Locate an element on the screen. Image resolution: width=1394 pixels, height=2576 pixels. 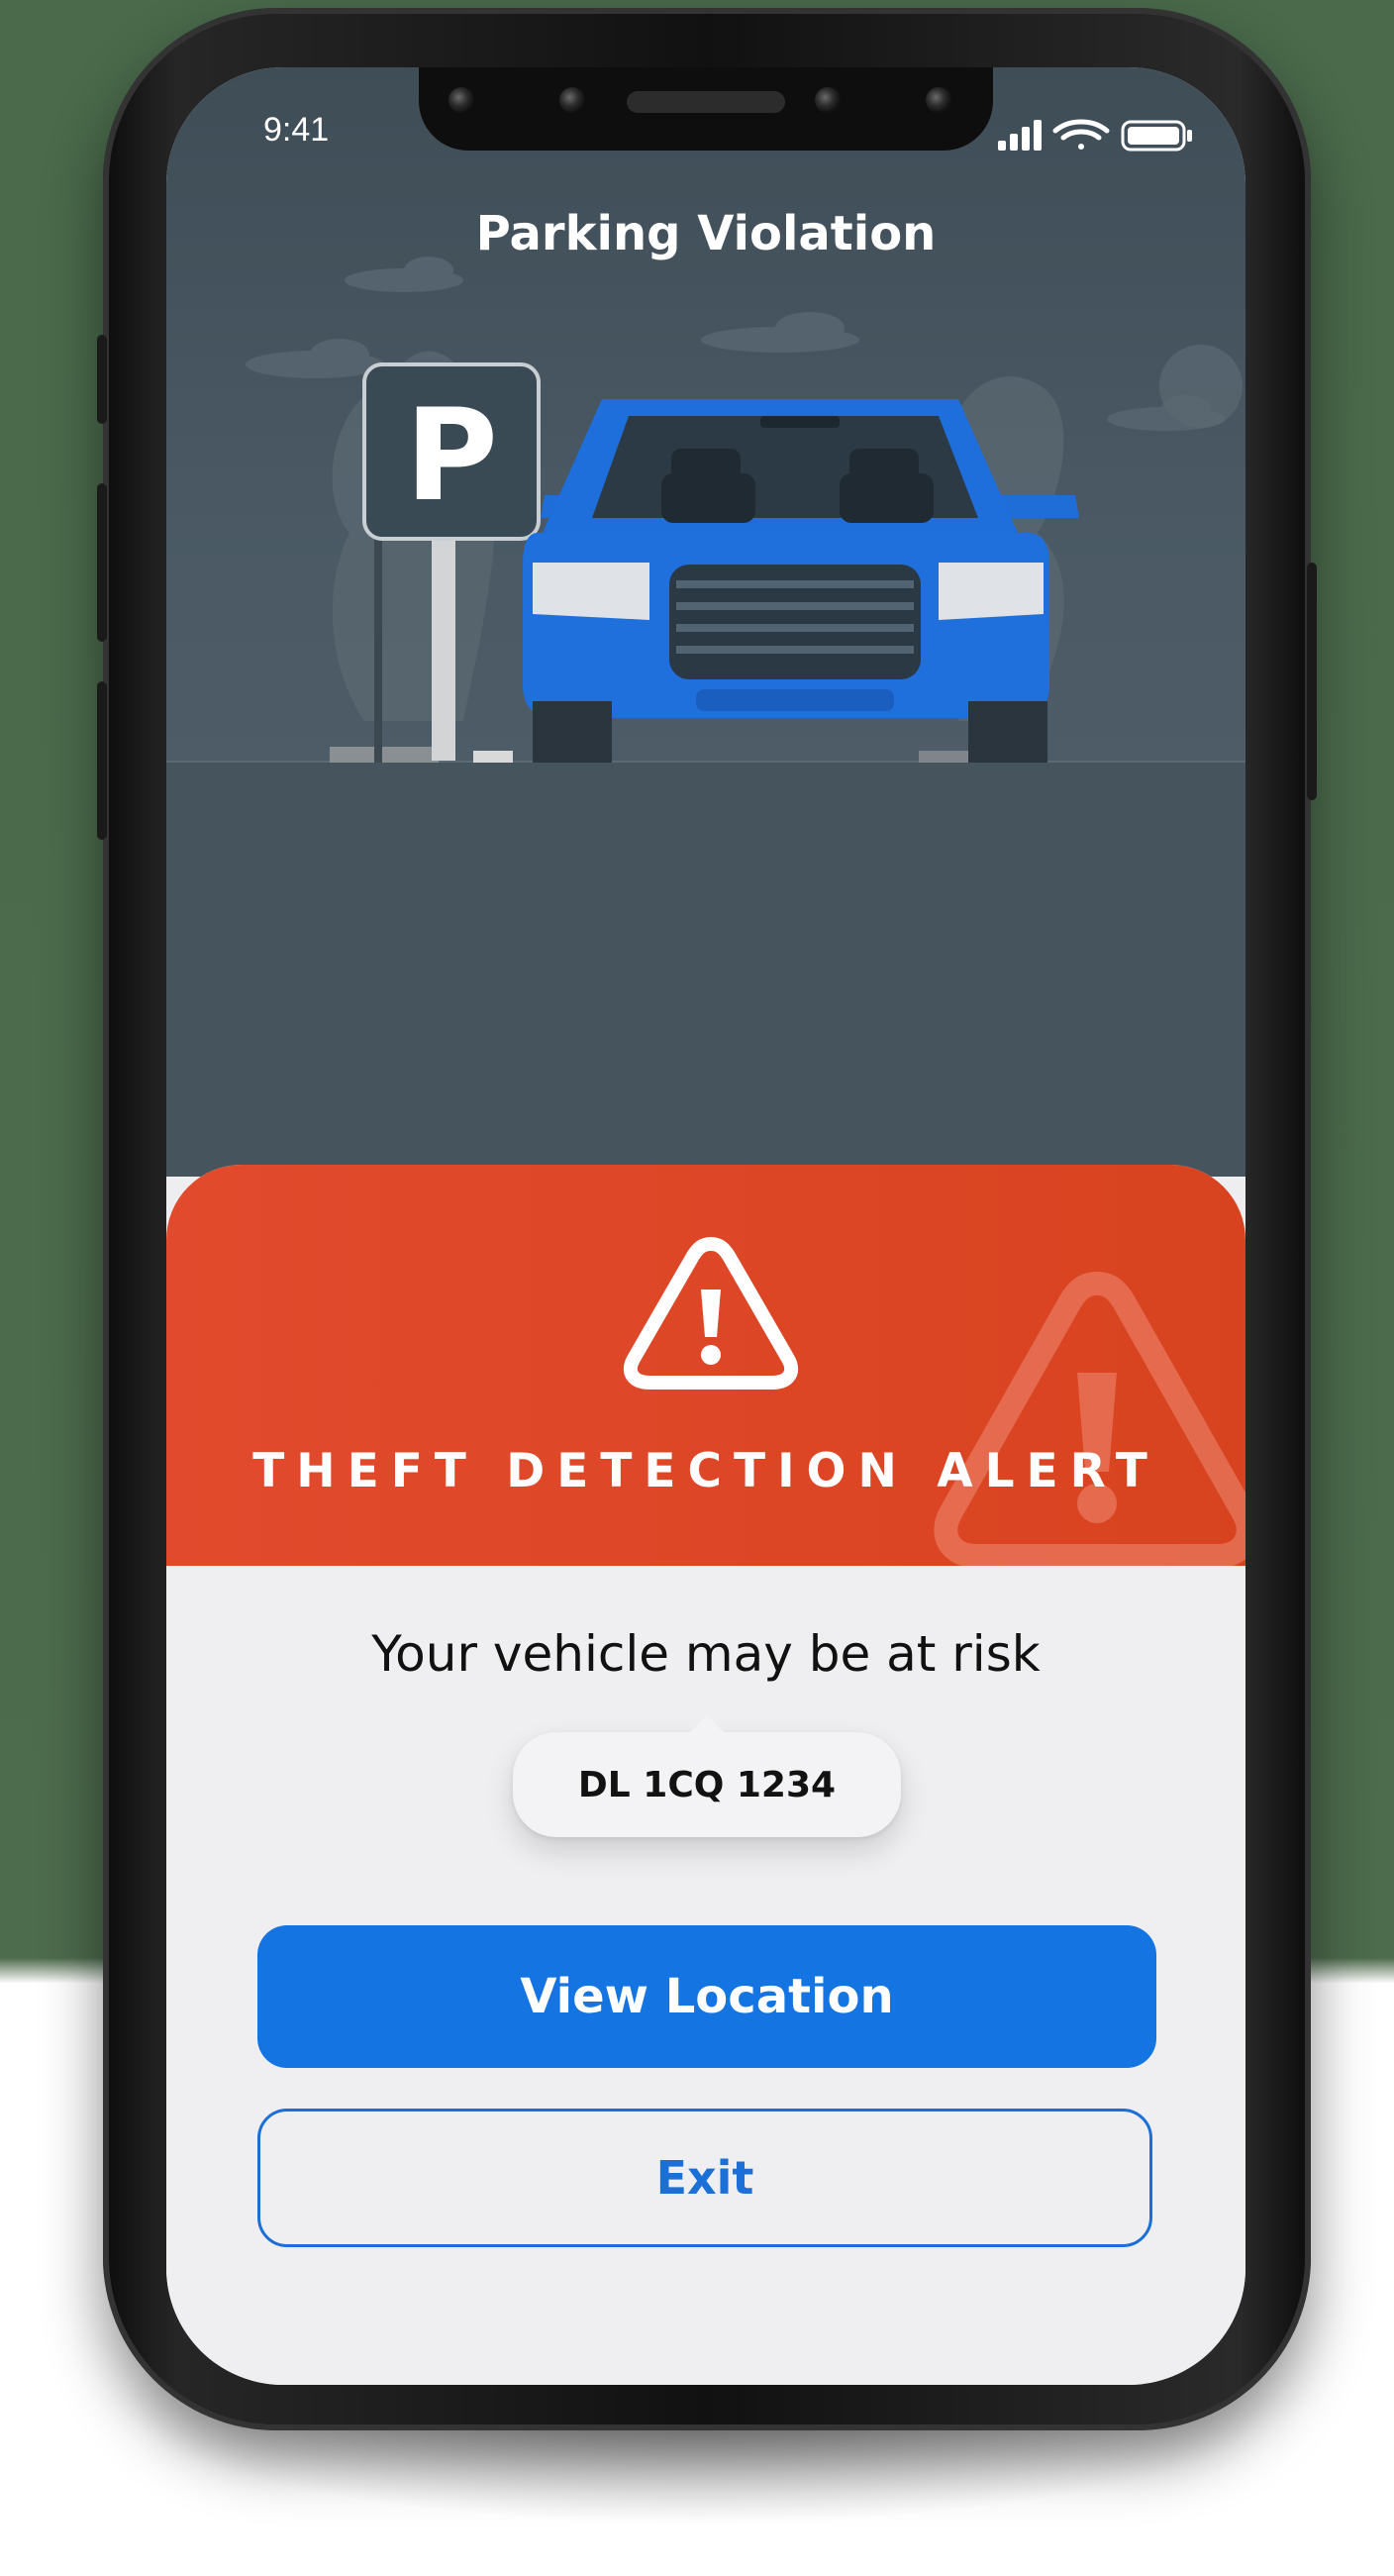
front-camera-icon is located at coordinates (572, 100).